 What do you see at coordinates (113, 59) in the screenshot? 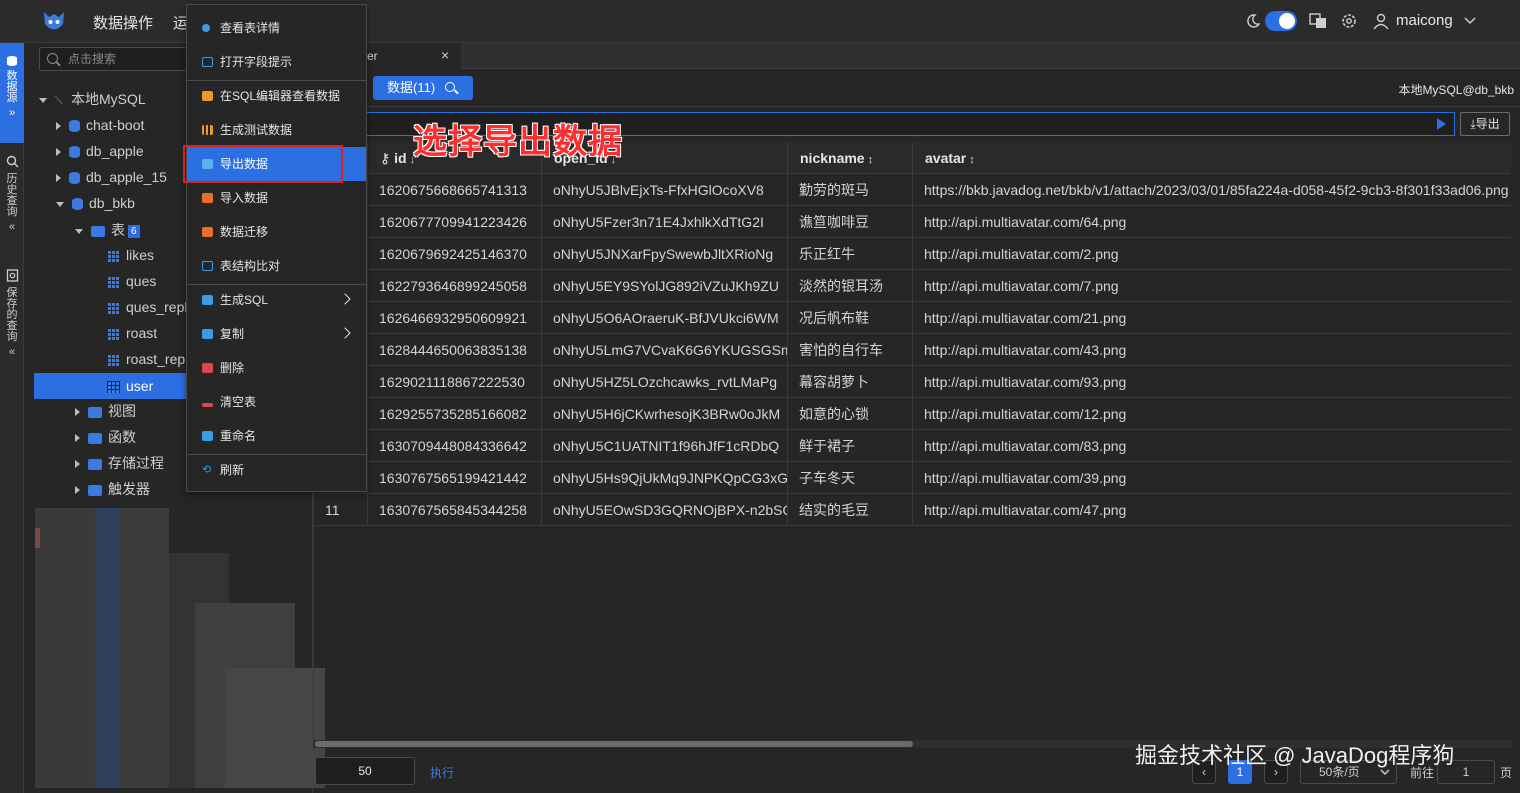
I see `tree-search-input: 点击搜索` at bounding box center [113, 59].